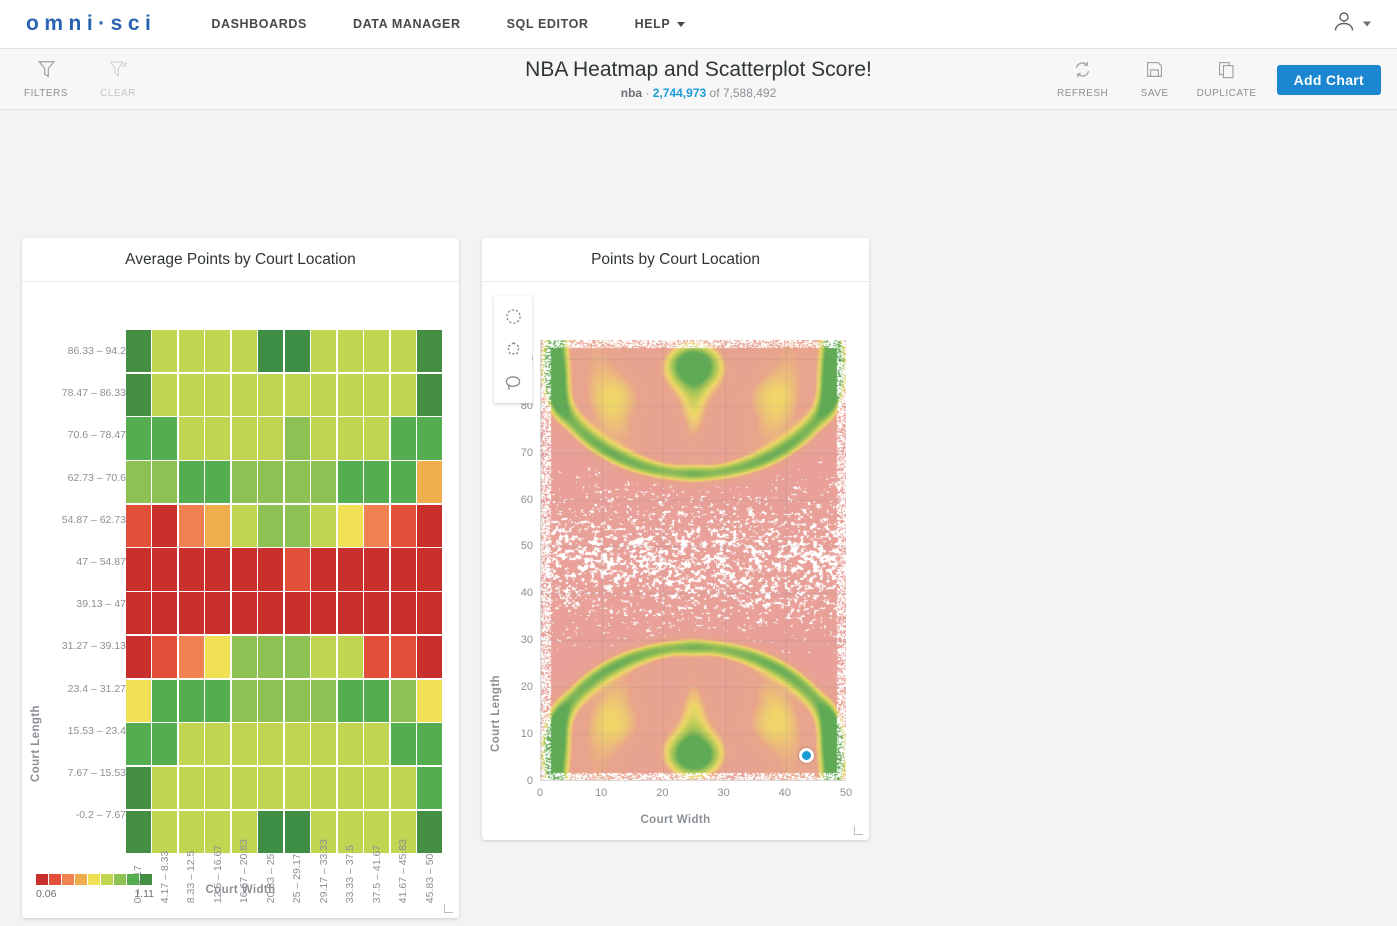  I want to click on heatmap-cell-grid, so click(284, 591).